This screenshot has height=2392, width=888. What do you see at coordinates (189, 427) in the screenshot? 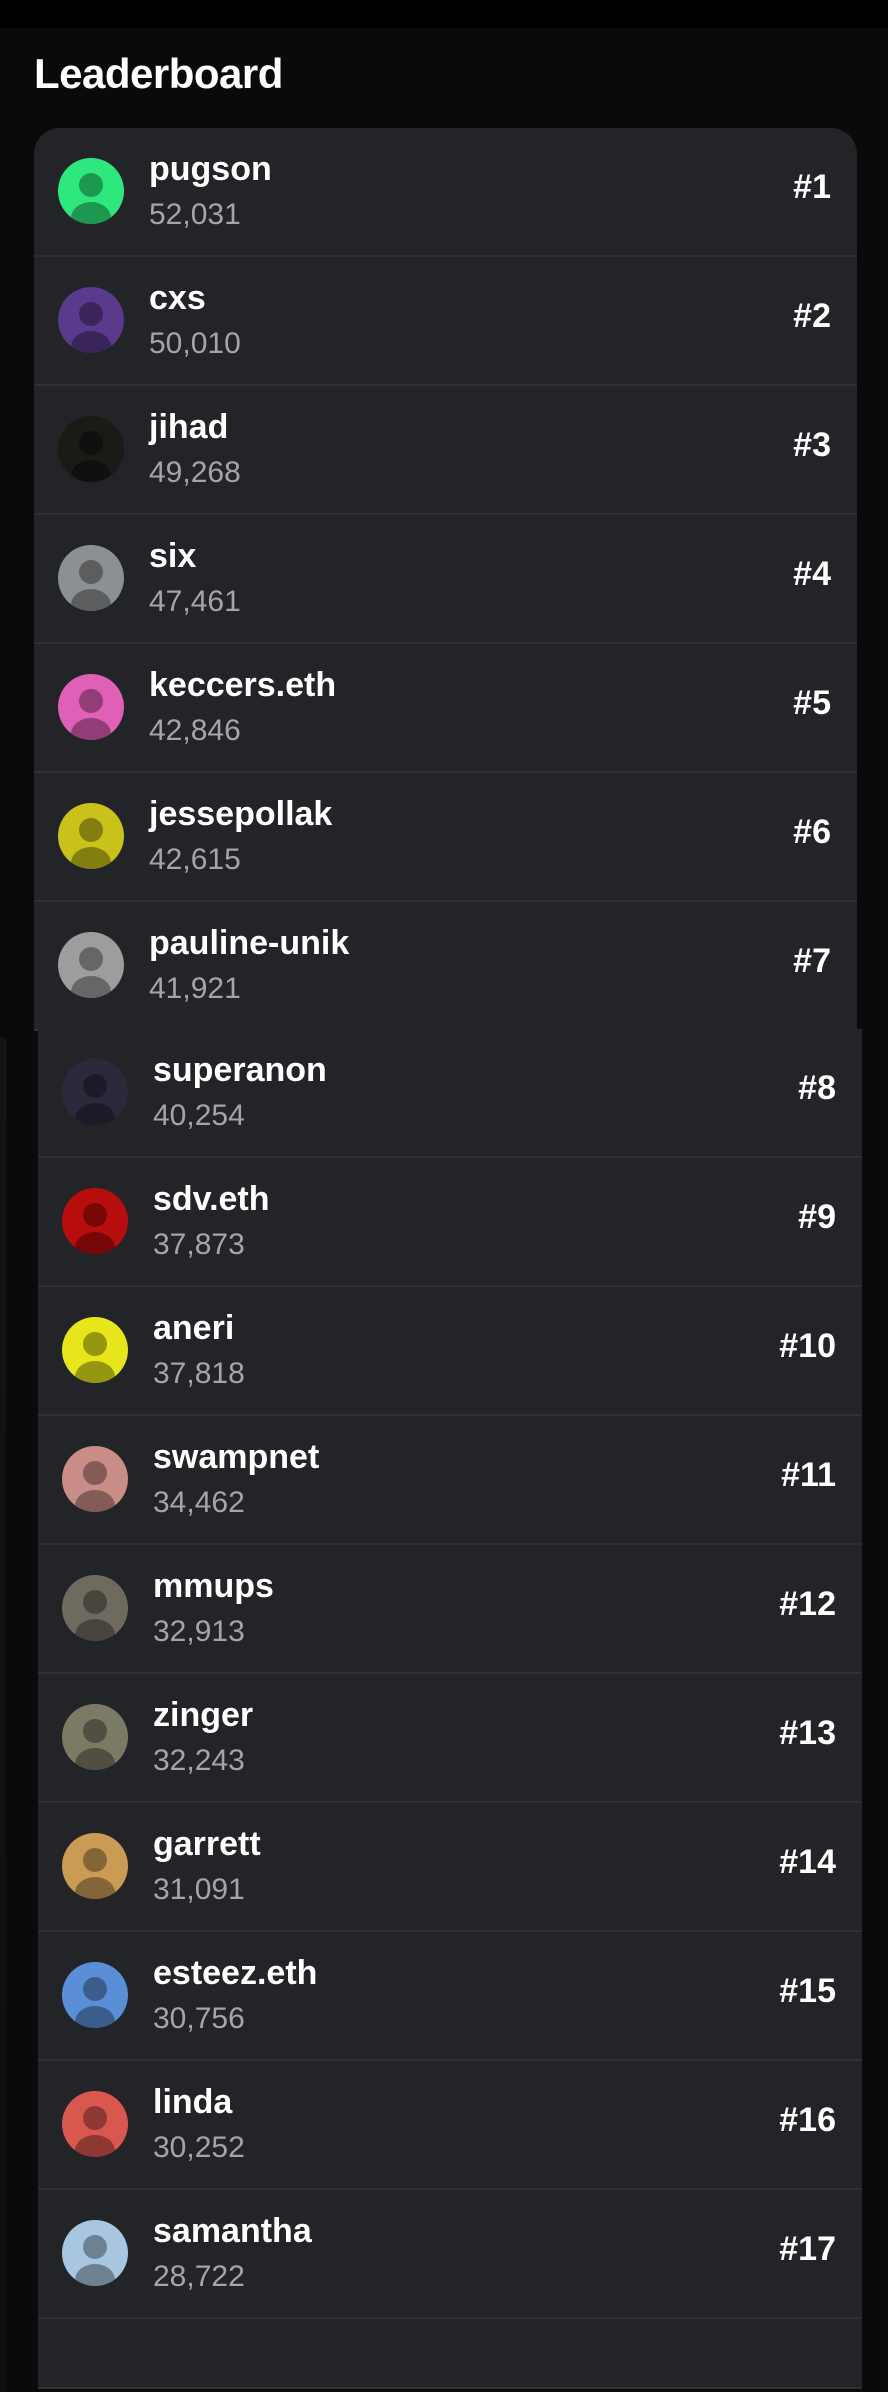
I see `user-name: jihad` at bounding box center [189, 427].